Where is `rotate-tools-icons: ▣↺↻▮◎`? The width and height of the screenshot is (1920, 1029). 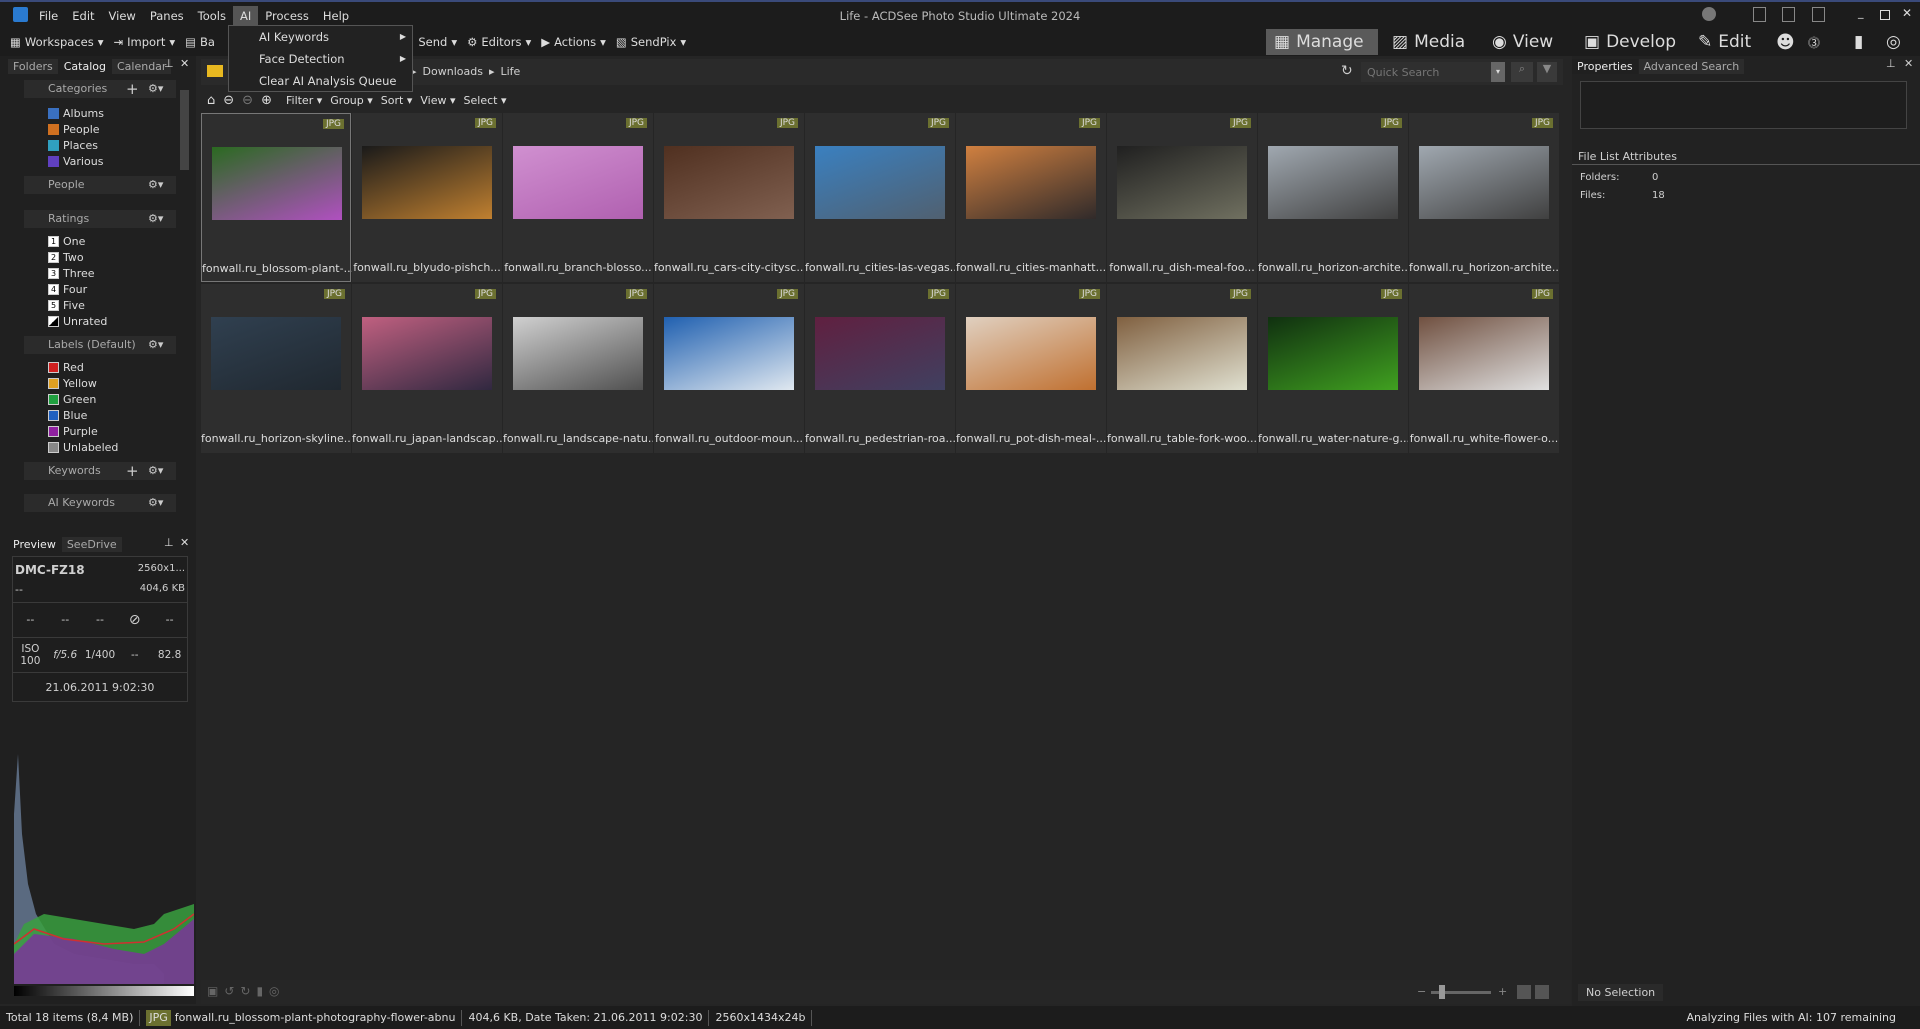
rotate-tools-icons: ▣↺↻▮◎ is located at coordinates (246, 991).